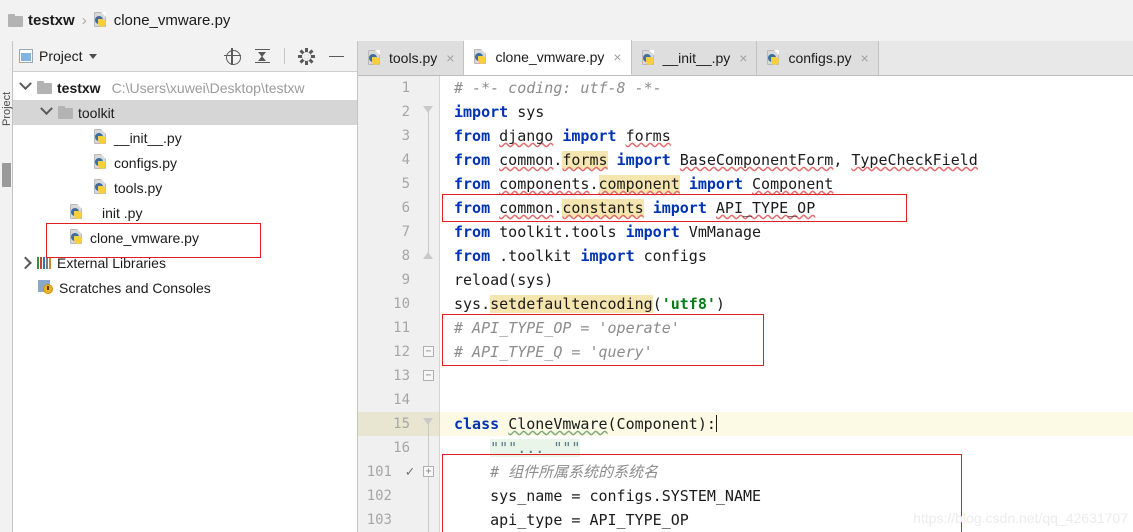 This screenshot has width=1133, height=532. What do you see at coordinates (148, 137) in the screenshot?
I see `tree-item-label: __init__.py` at bounding box center [148, 137].